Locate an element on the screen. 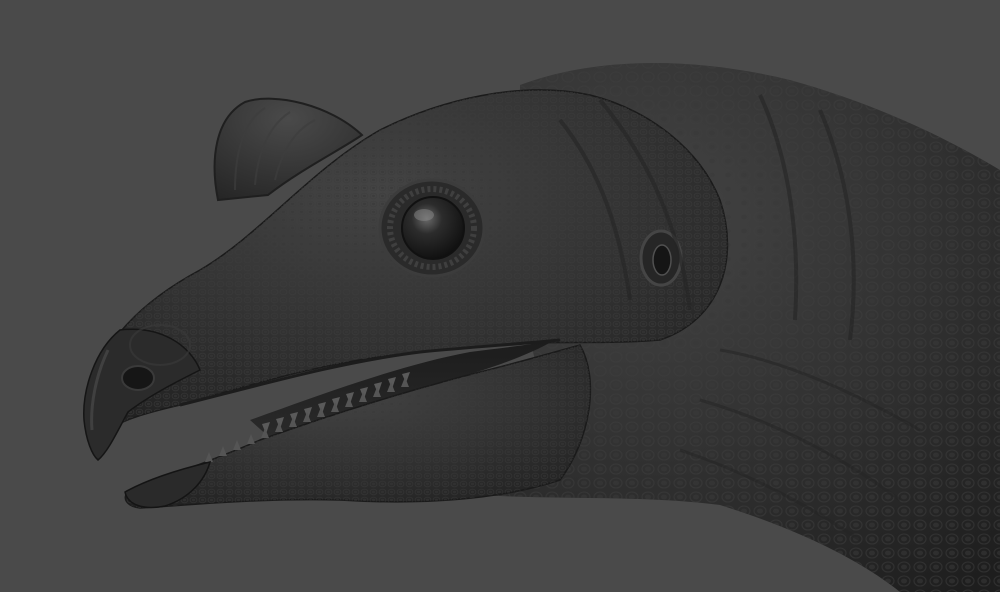  nostril is located at coordinates (138, 378).